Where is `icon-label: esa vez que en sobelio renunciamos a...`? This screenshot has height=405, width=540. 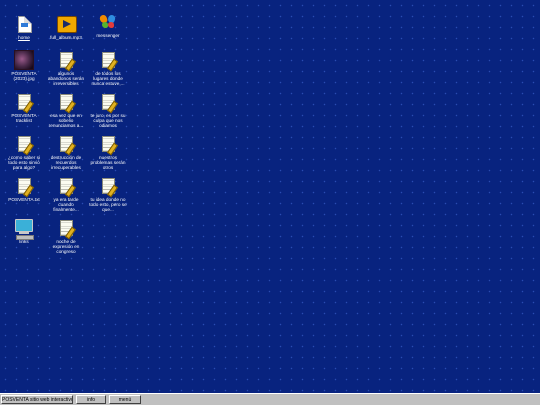 icon-label: esa vez que en sobelio renunciamos a... is located at coordinates (66, 121).